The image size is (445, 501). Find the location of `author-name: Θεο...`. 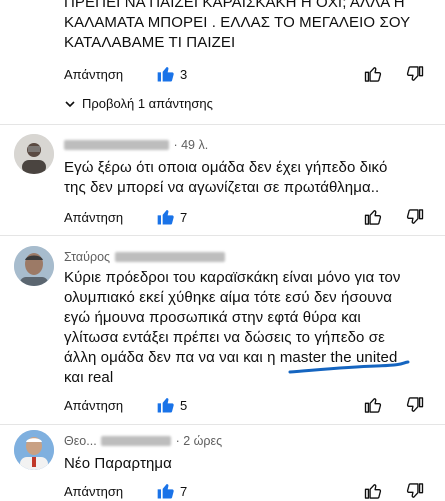

author-name: Θεο... is located at coordinates (80, 441).